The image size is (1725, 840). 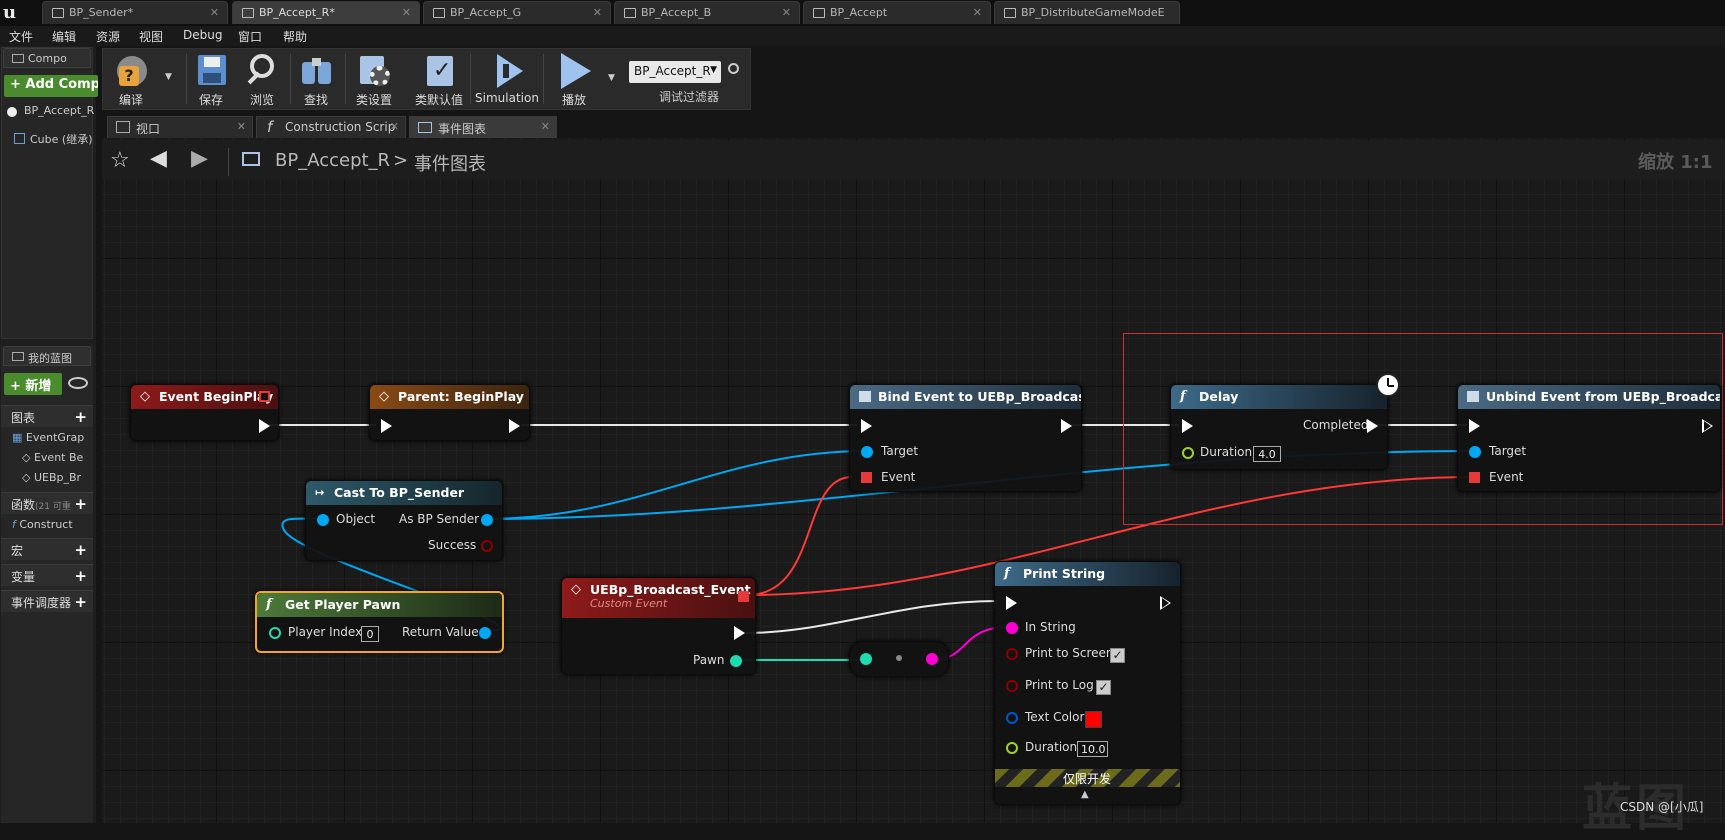 What do you see at coordinates (1012, 686) in the screenshot?
I see `print-to-log-pin` at bounding box center [1012, 686].